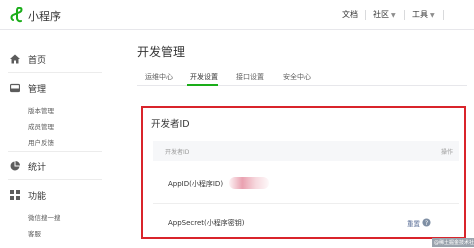  What do you see at coordinates (37, 197) in the screenshot?
I see `sidebar-item-label: 功能` at bounding box center [37, 197].